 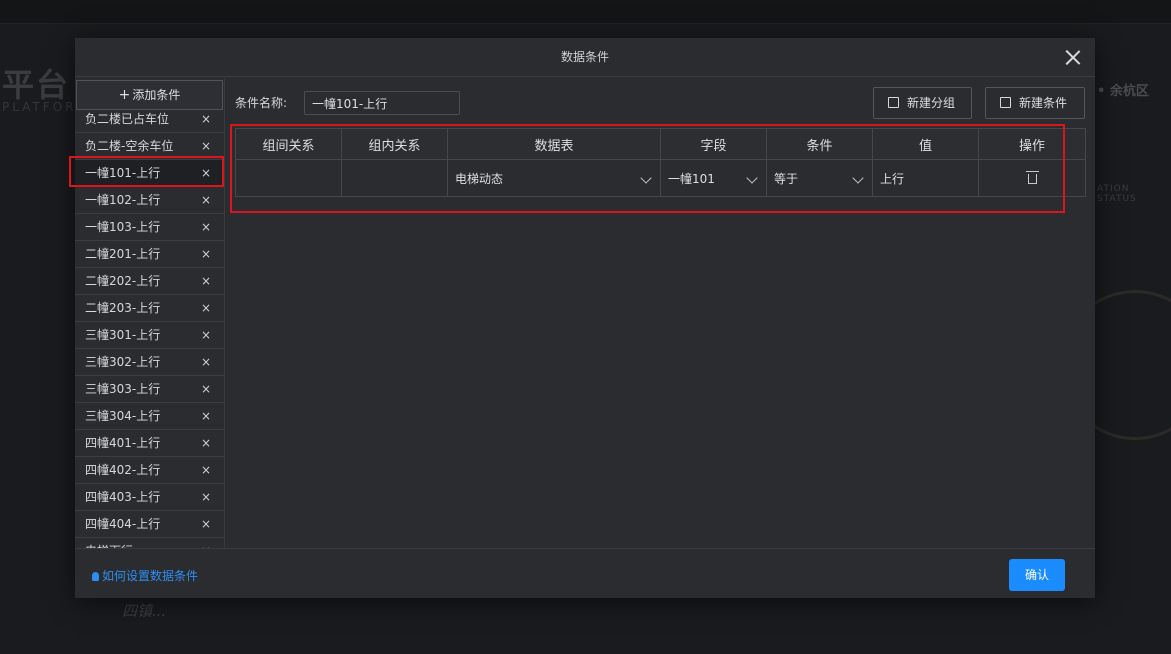 I want to click on new-group-button: 新建分组, so click(x=922, y=103).